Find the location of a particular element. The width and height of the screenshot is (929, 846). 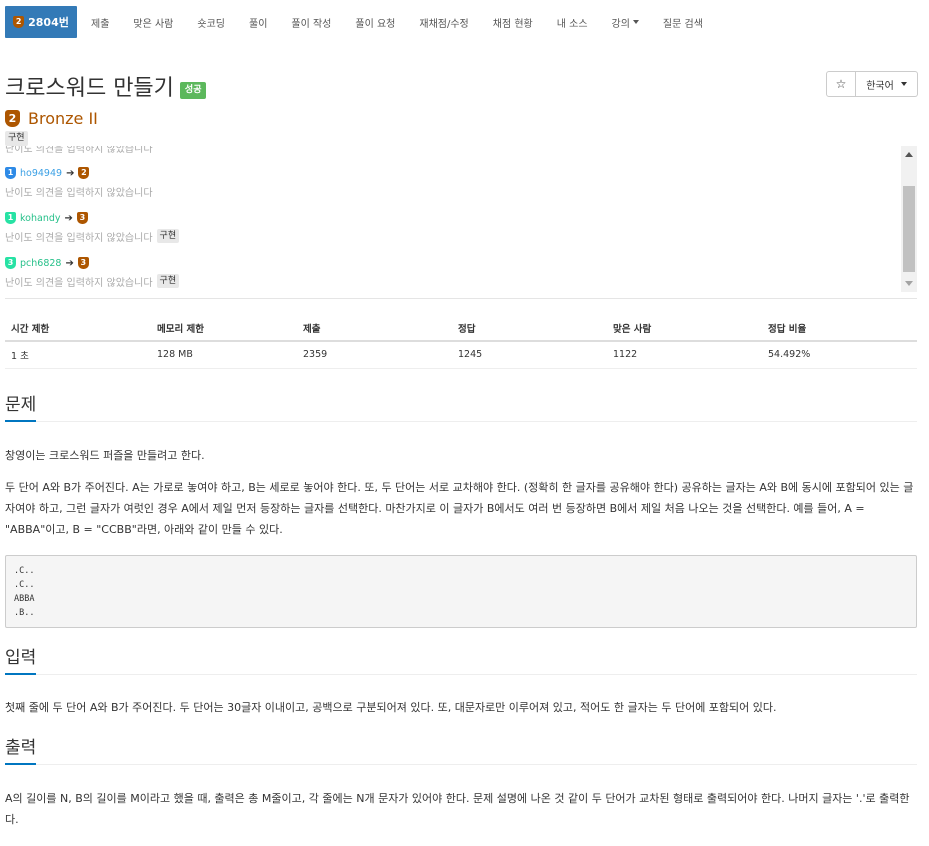

opinion-user-row: 1 kohandy ➔ 3 is located at coordinates (450, 218).